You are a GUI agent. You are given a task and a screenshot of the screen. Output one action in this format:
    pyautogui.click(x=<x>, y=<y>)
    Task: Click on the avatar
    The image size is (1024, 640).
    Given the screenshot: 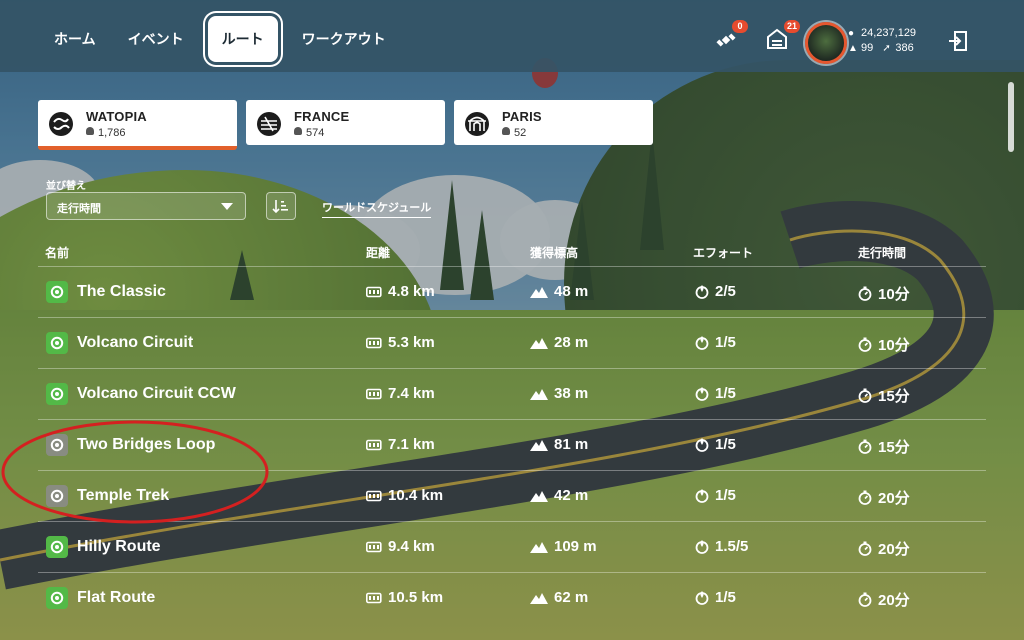 What is the action you would take?
    pyautogui.click(x=826, y=43)
    